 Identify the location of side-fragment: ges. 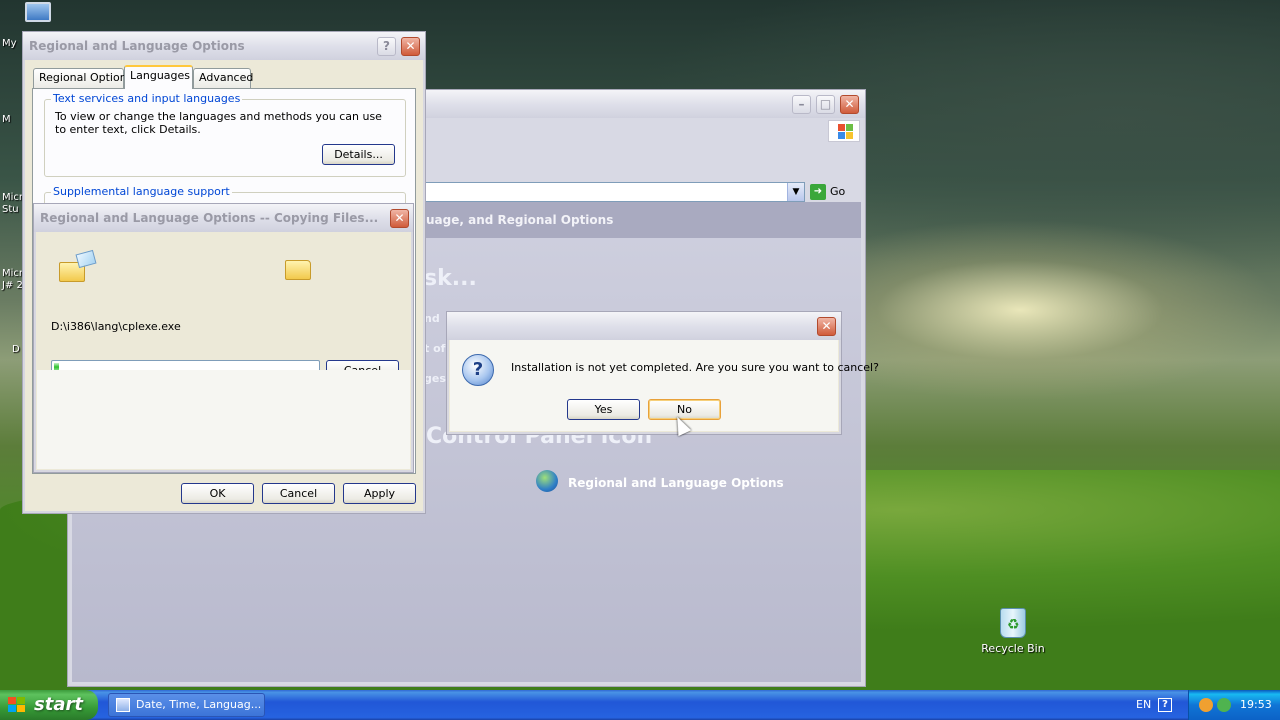
(435, 378).